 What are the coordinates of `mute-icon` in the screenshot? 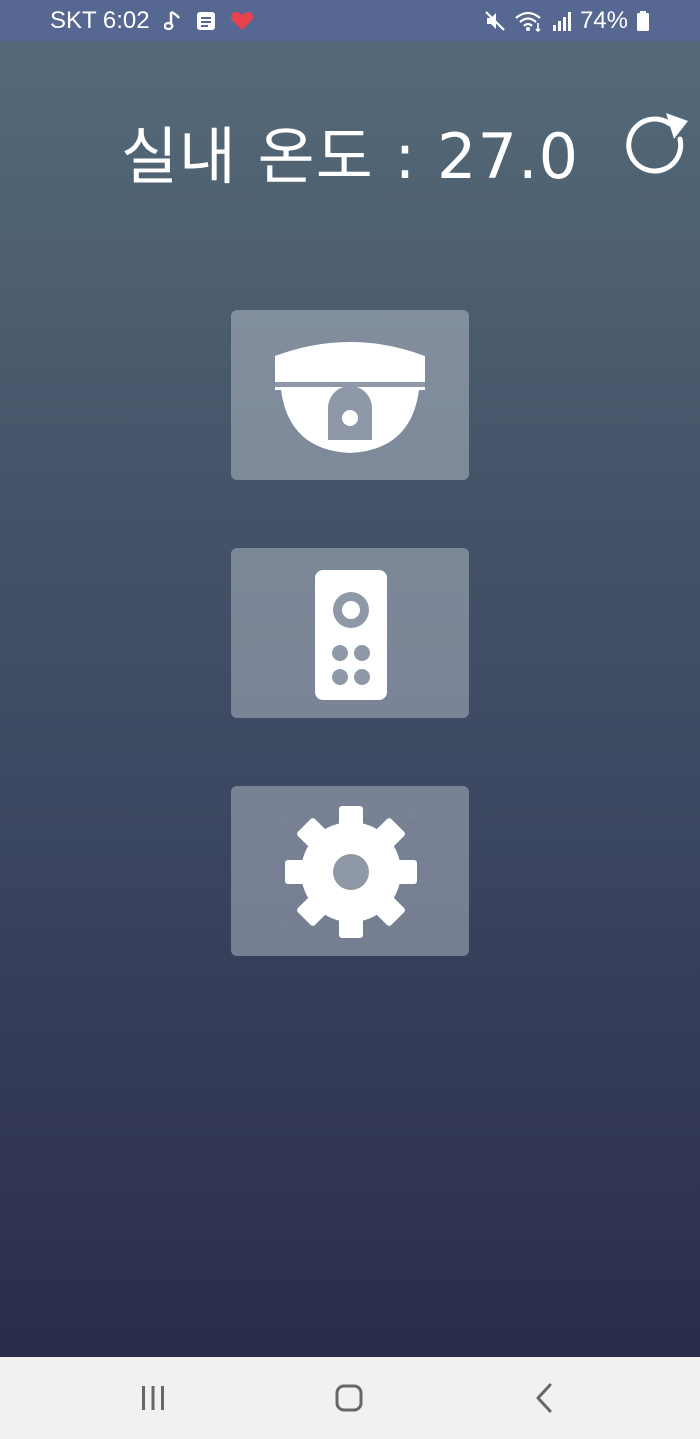 It's located at (495, 21).